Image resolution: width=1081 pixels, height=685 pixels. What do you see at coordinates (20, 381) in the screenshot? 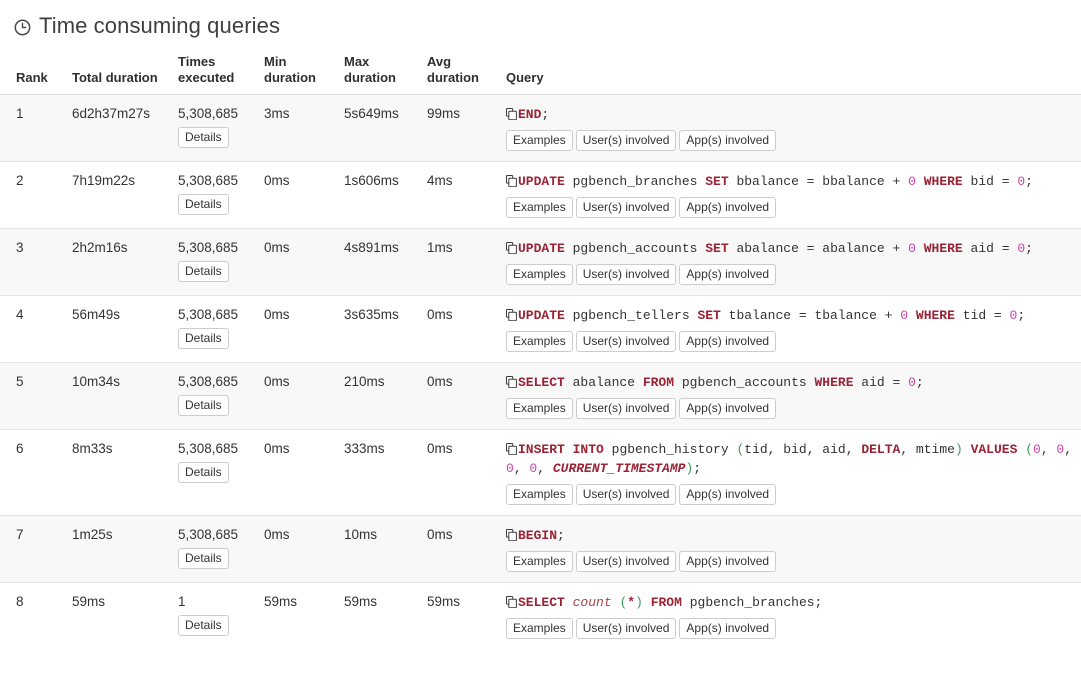
I see `cell-rank-value: 5` at bounding box center [20, 381].